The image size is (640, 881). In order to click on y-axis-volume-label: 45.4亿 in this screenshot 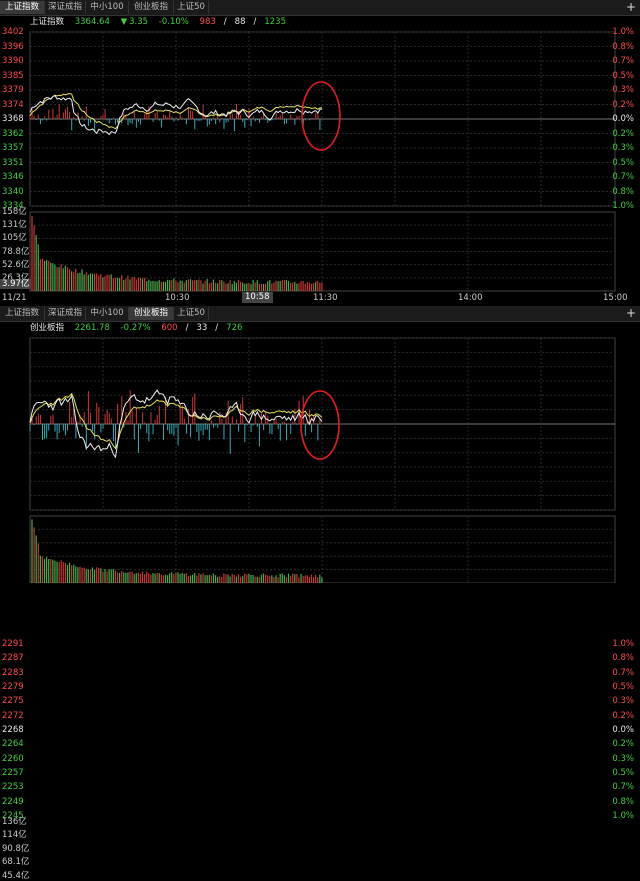, I will do `click(16, 875)`.